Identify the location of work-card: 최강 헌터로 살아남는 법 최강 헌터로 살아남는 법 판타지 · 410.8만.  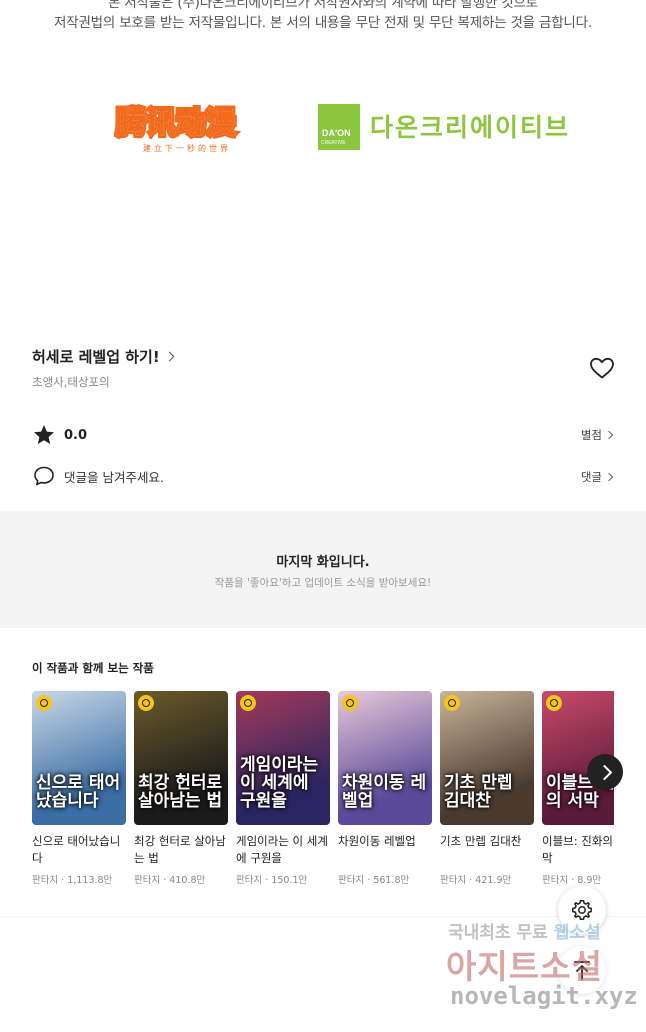
(181, 788).